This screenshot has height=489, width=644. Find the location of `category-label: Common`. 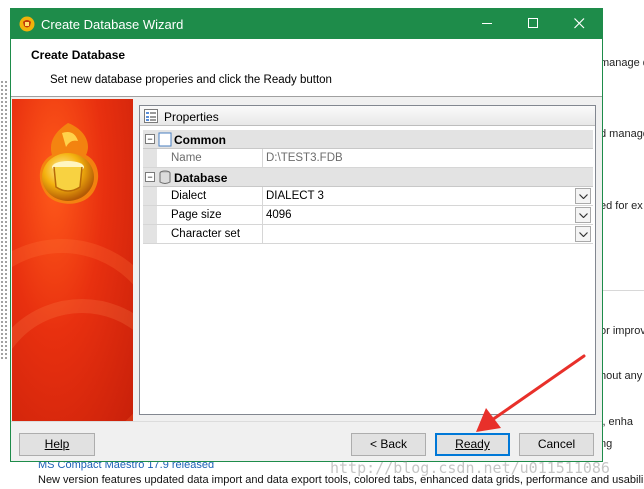

category-label: Common is located at coordinates (200, 140).